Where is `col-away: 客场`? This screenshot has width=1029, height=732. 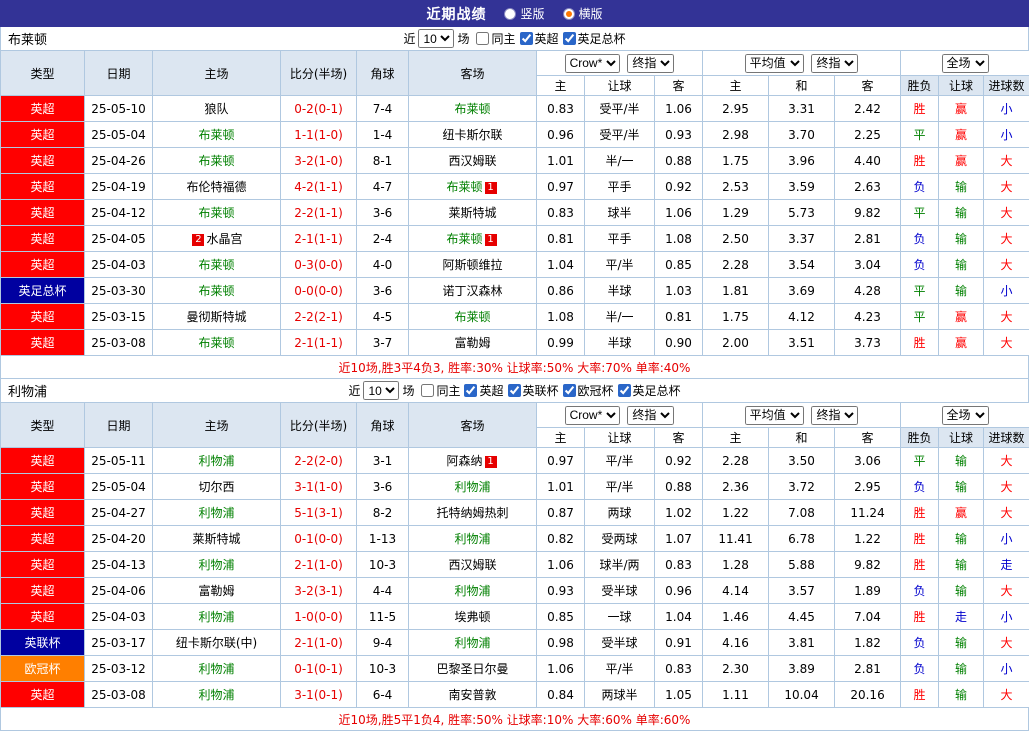
col-away: 客场 is located at coordinates (472, 425).